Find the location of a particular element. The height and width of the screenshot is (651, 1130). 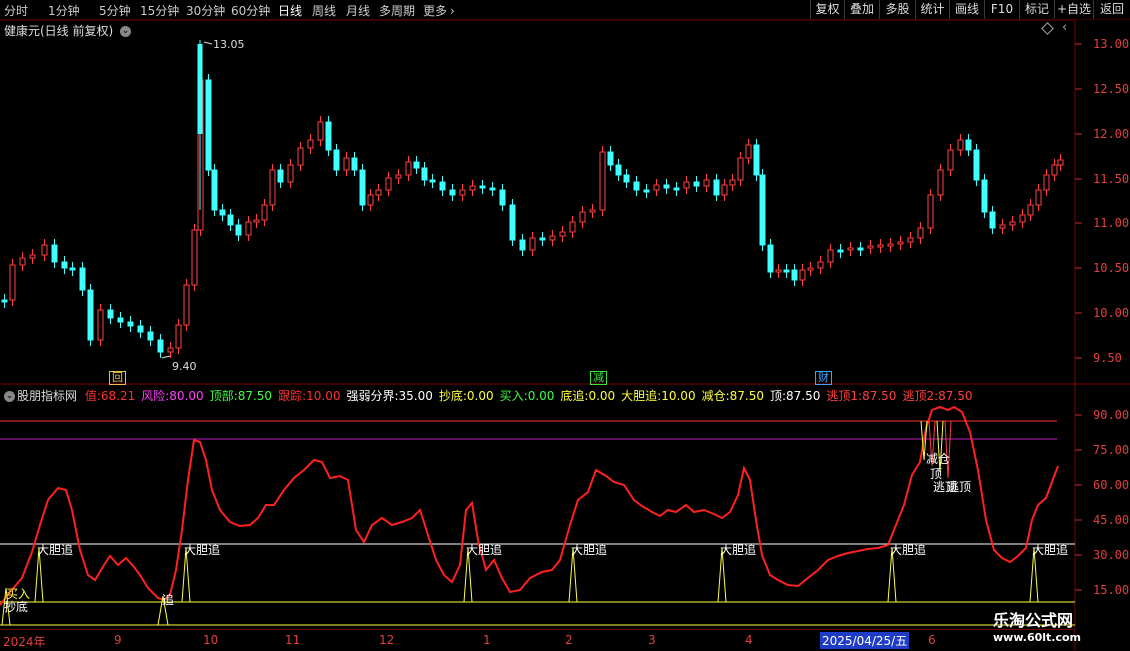

indicator-value-number: 80.00 is located at coordinates (186, 396).